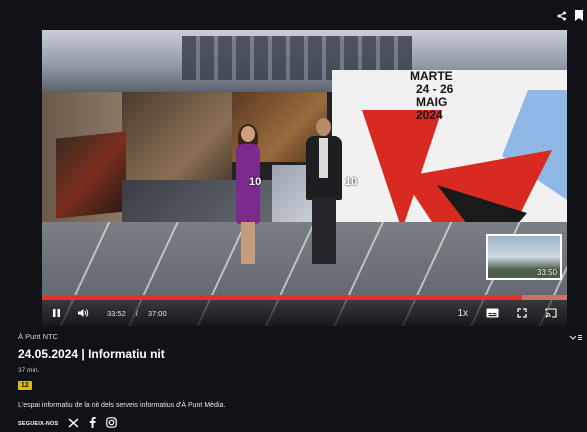 The height and width of the screenshot is (432, 587). I want to click on x-icon, so click(73, 423).